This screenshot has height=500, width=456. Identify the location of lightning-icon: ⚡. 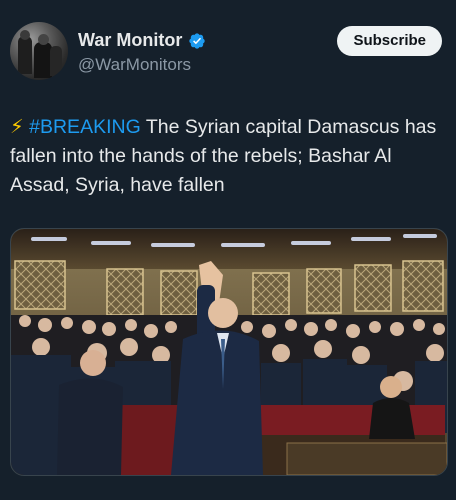
(17, 127).